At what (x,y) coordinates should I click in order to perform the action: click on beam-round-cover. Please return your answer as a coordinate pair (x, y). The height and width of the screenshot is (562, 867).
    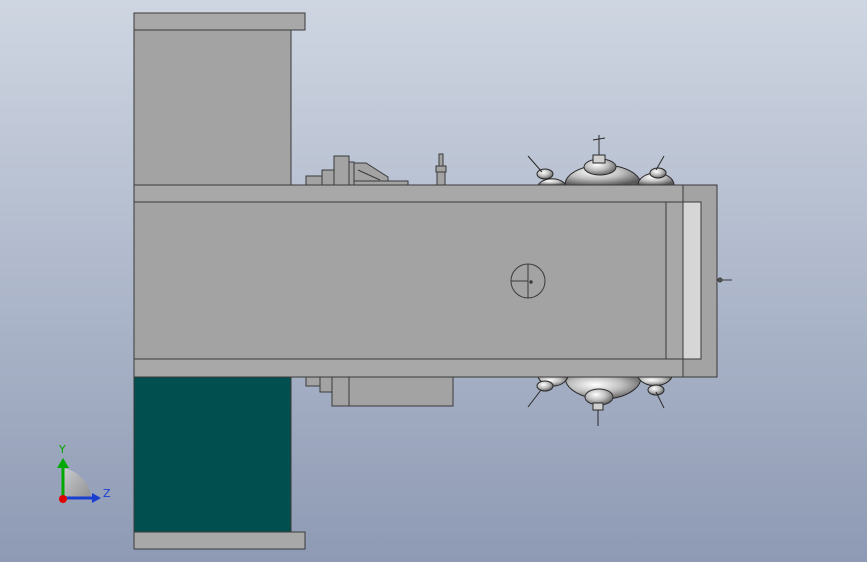
    Looking at the image, I should click on (528, 281).